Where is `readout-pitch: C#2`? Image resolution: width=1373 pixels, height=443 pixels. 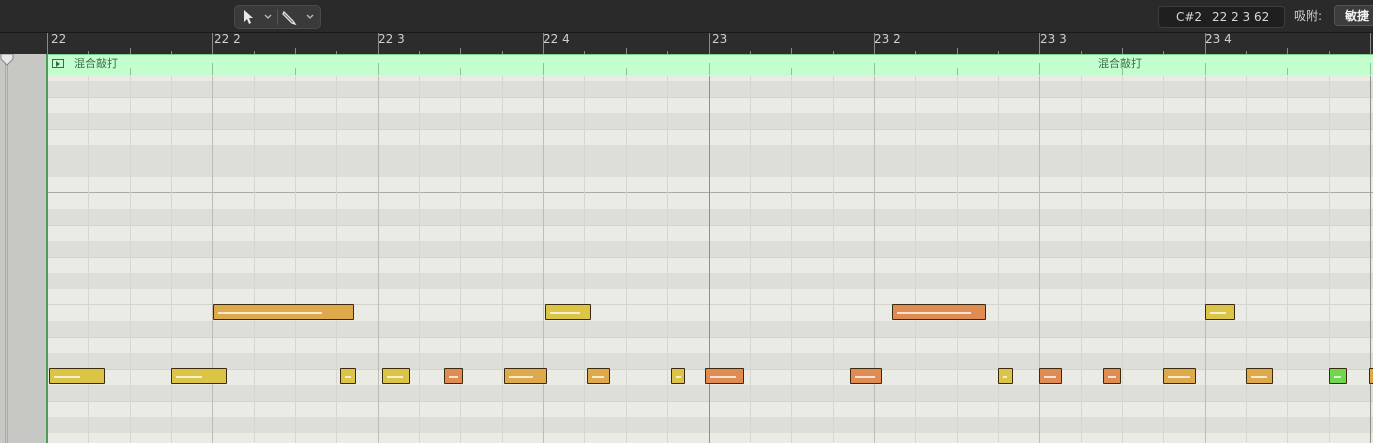
readout-pitch: C#2 is located at coordinates (1189, 17).